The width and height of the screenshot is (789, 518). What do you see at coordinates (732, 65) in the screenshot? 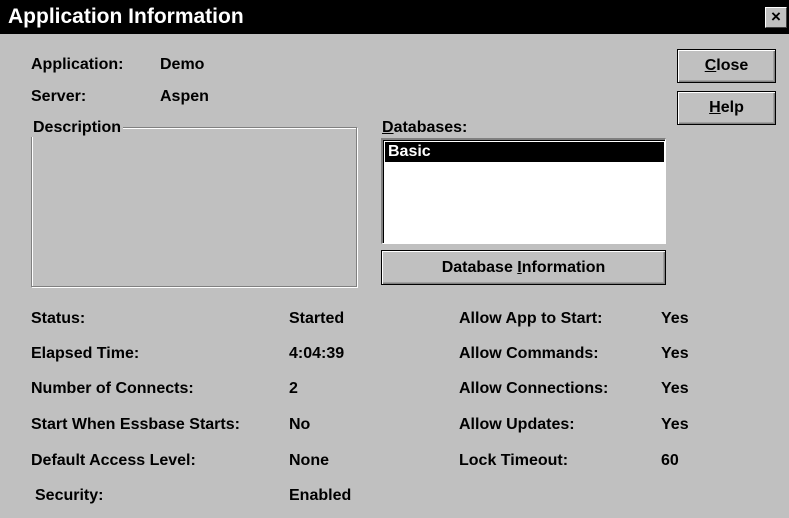
I see `close-button-label: lose` at bounding box center [732, 65].